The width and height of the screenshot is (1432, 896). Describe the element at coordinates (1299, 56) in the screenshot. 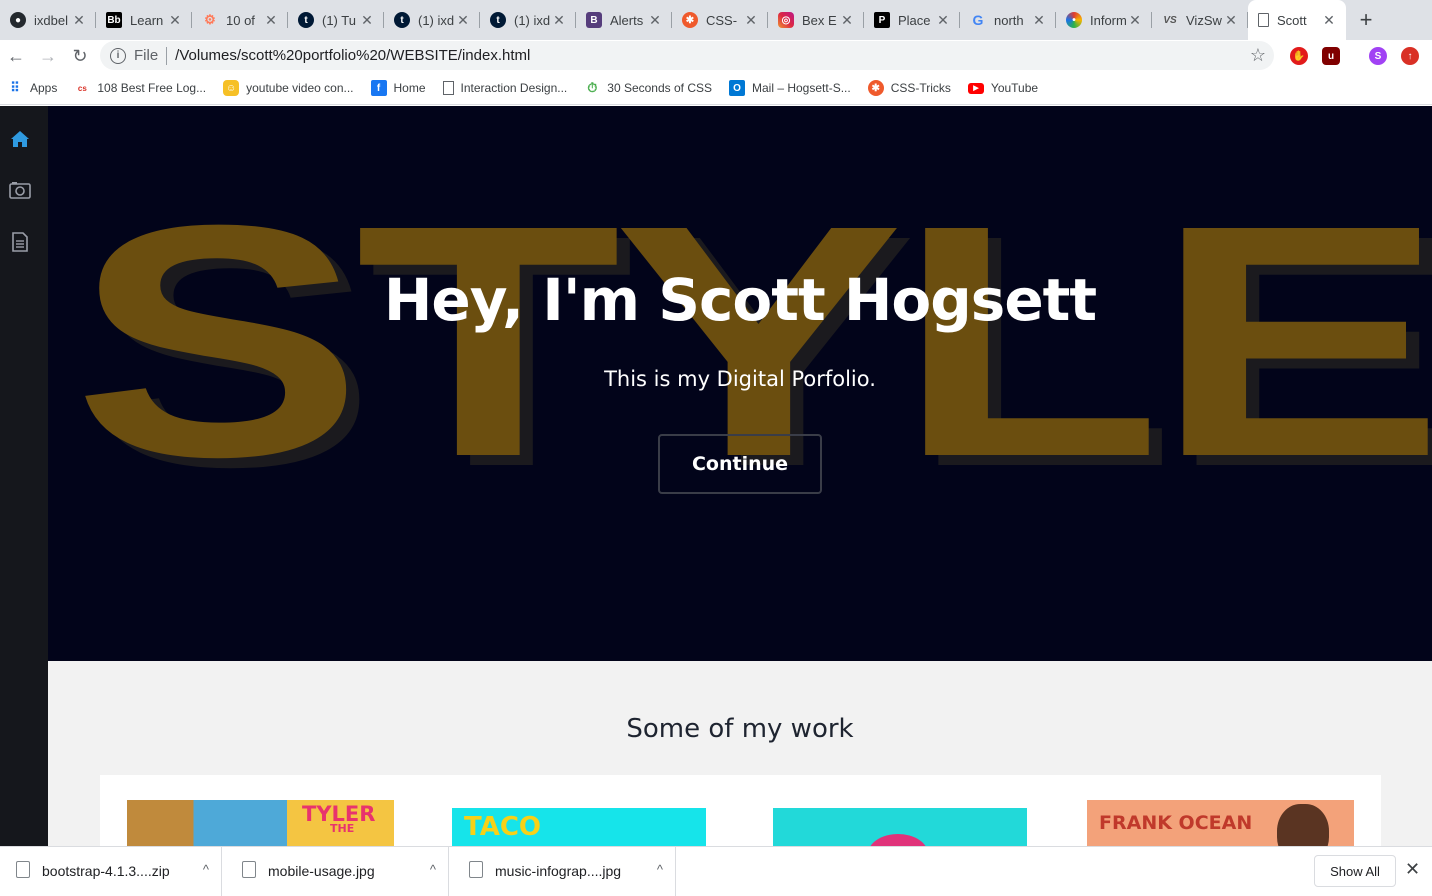

I see `adblock-icon: ✋` at that location.